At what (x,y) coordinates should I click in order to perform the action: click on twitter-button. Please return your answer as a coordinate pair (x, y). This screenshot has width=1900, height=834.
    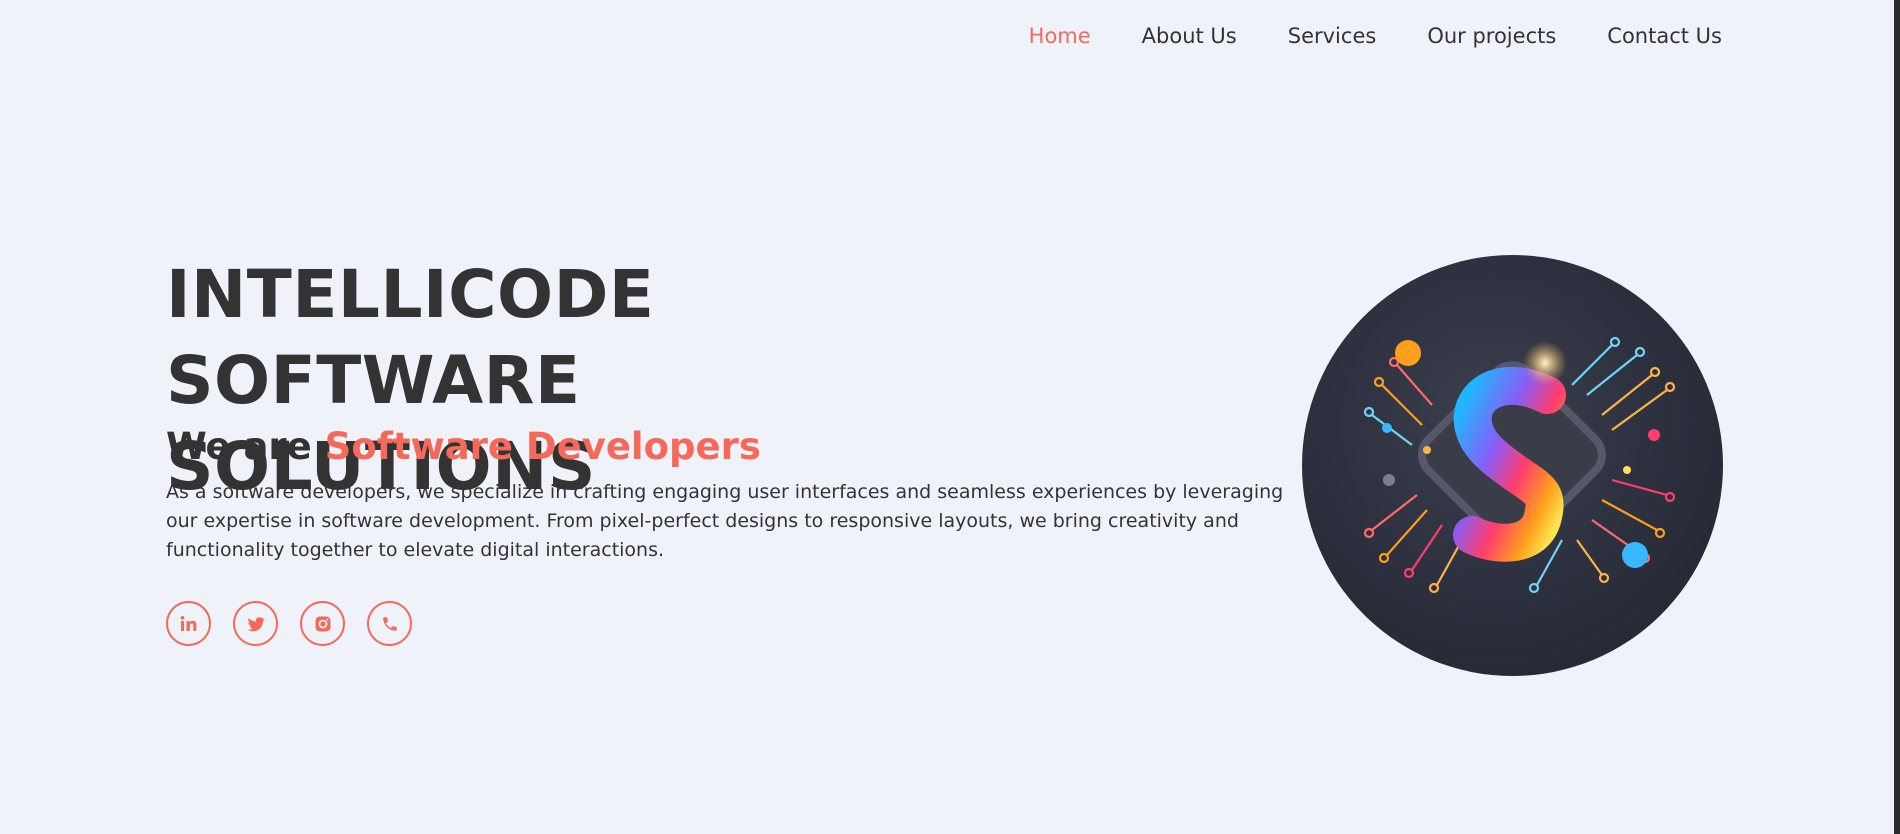
    Looking at the image, I should click on (255, 623).